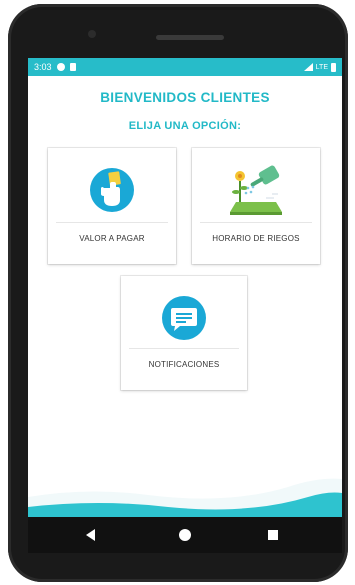  I want to click on page-title: BIENVENIDOS CLIENTES, so click(185, 97).